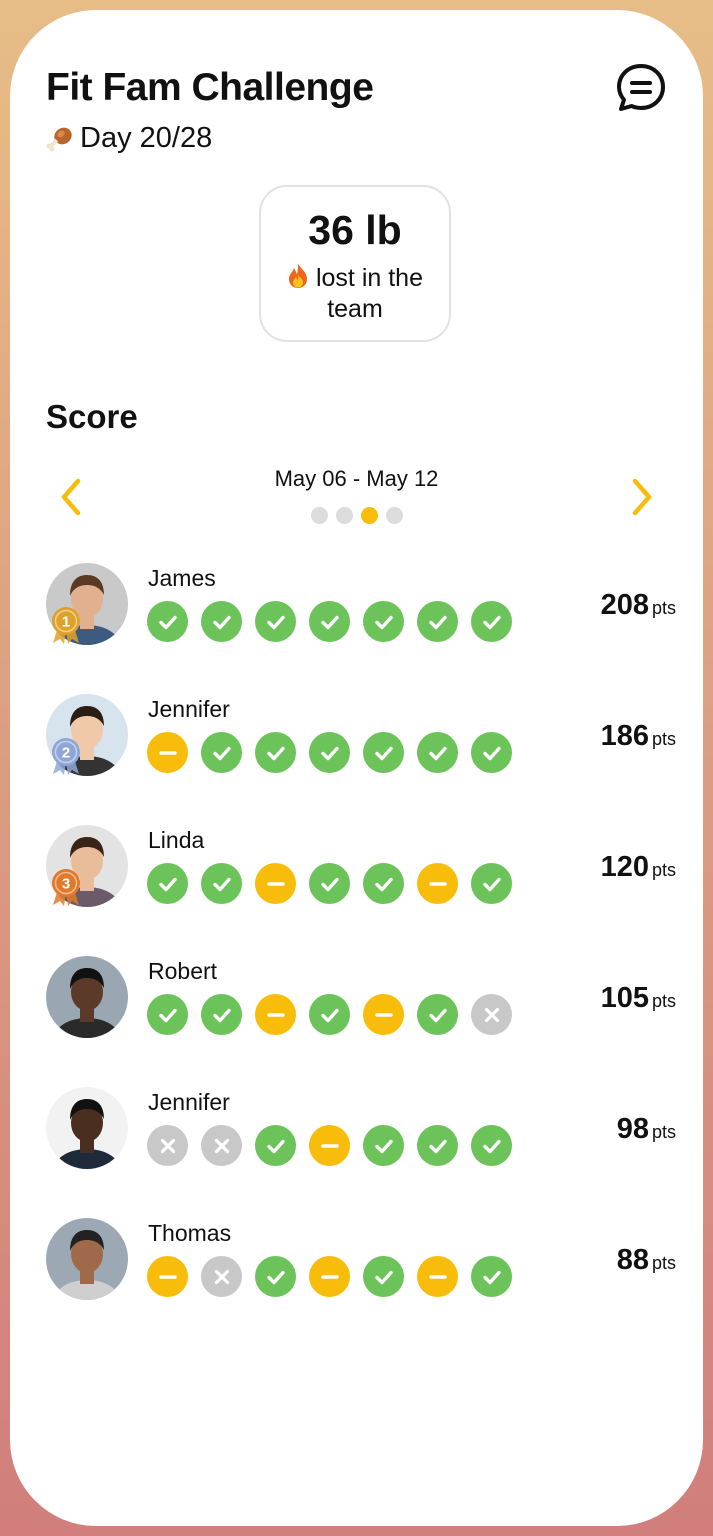  I want to click on leaderboard-row: Robert 105 pts, so click(361, 1006).